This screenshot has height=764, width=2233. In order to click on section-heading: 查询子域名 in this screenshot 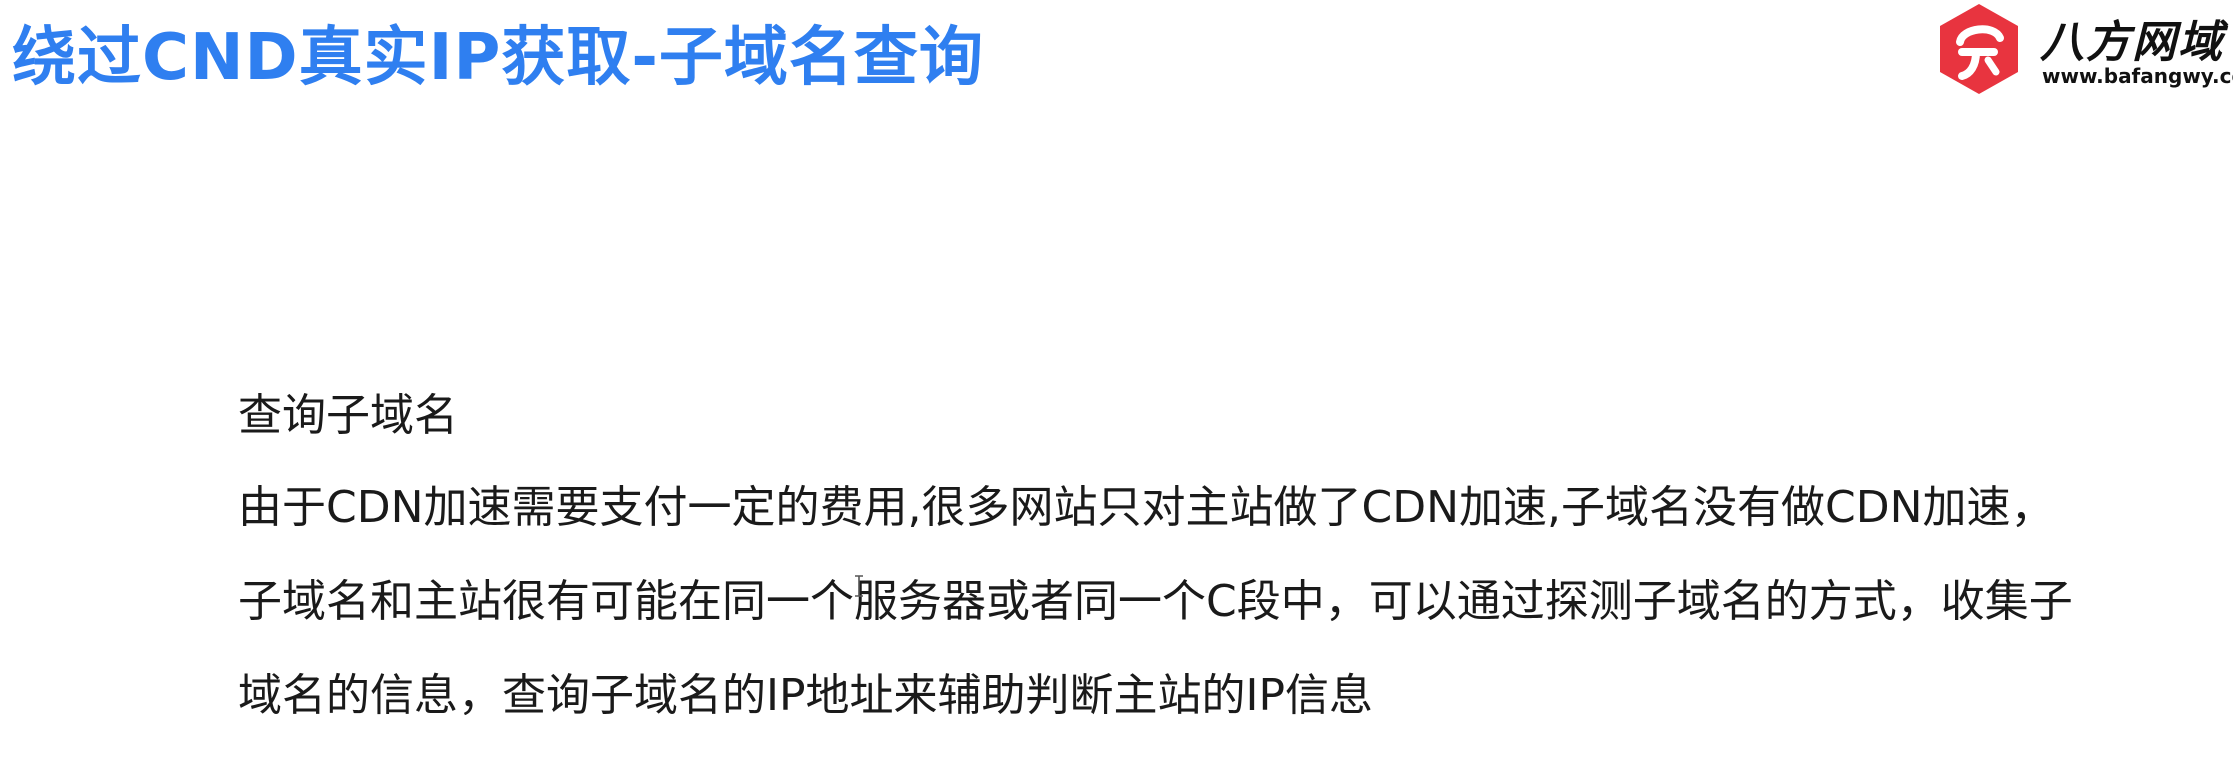, I will do `click(348, 415)`.